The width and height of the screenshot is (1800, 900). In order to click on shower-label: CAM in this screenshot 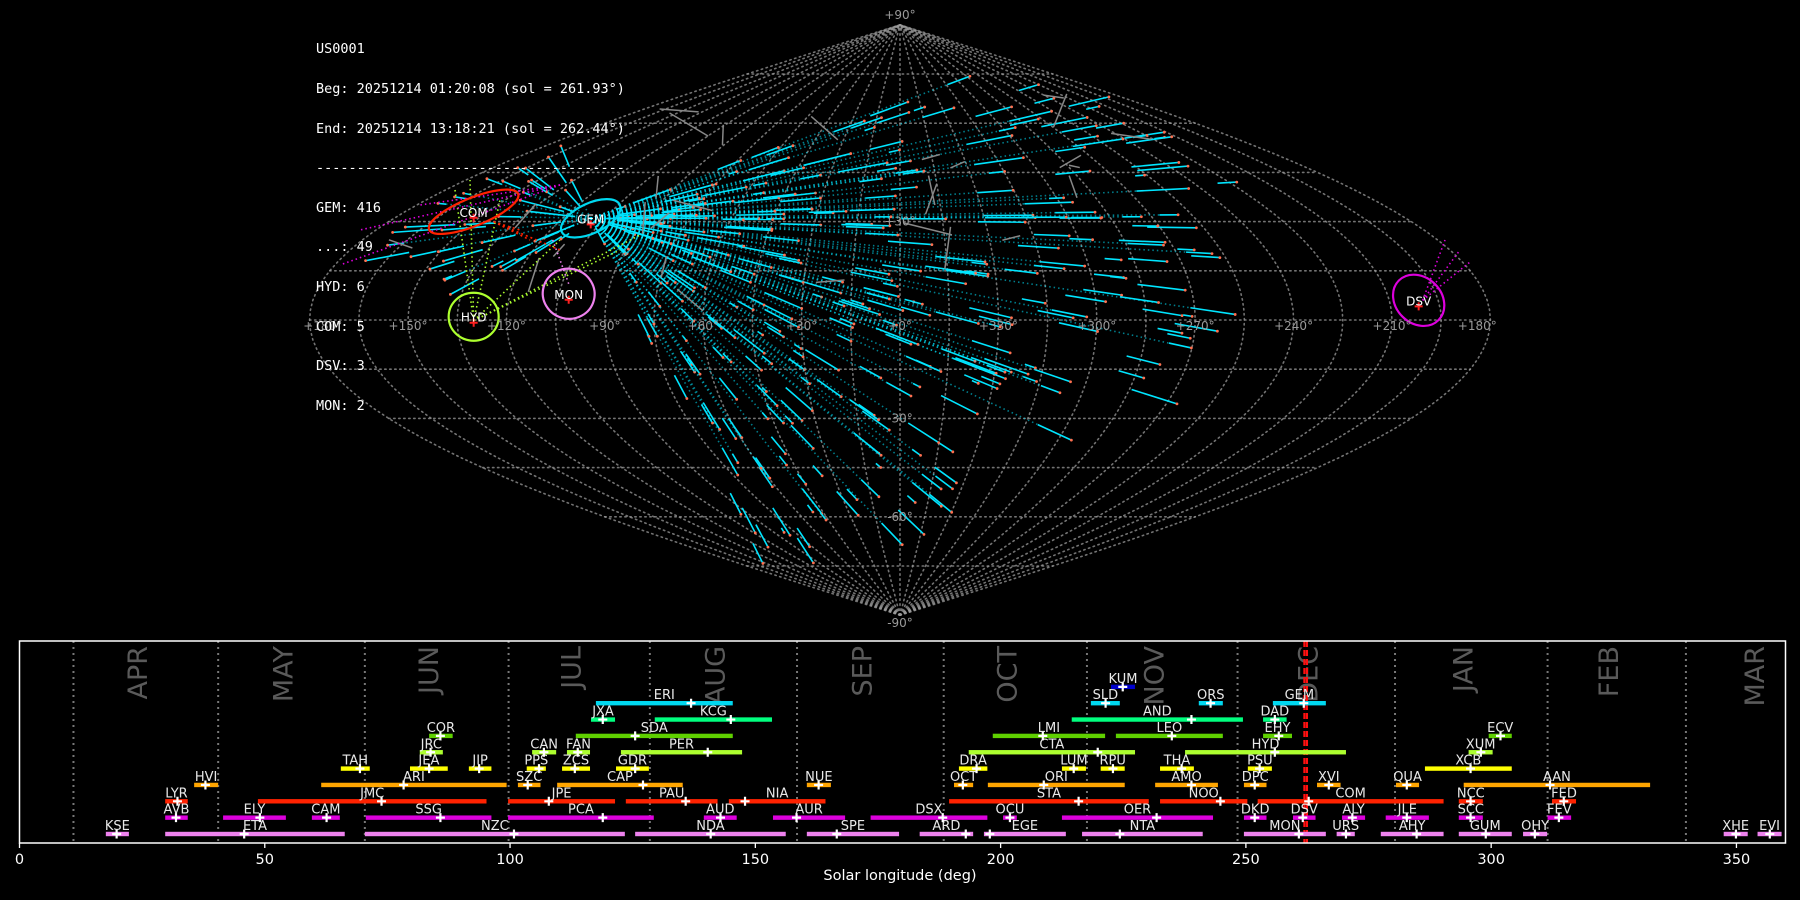, I will do `click(325, 810)`.